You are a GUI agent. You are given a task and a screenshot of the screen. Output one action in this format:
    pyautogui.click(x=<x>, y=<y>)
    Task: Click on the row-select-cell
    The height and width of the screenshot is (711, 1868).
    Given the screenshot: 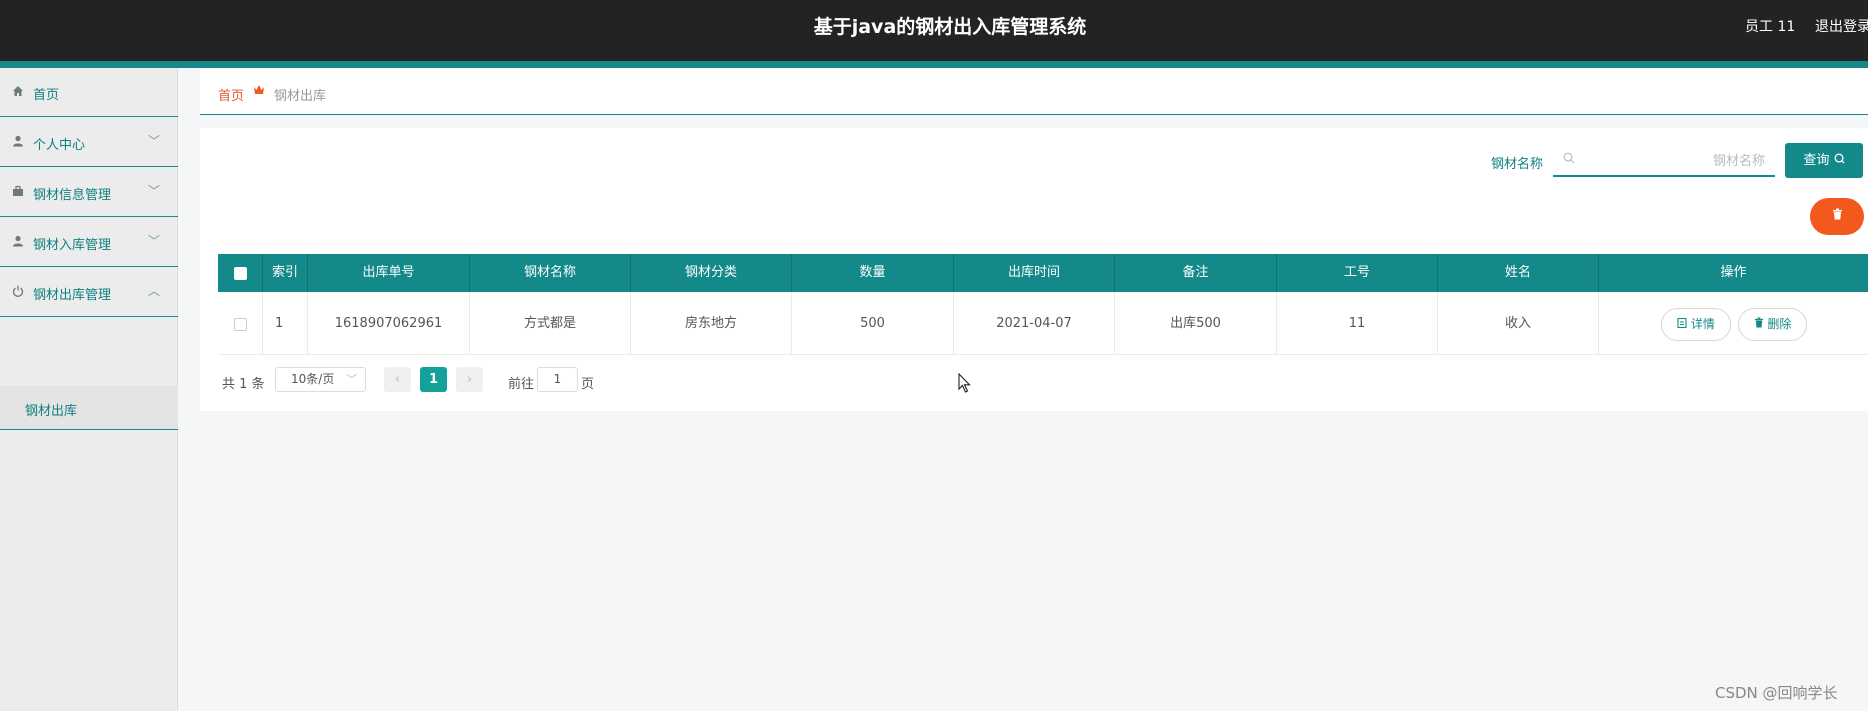 What is the action you would take?
    pyautogui.click(x=240, y=323)
    